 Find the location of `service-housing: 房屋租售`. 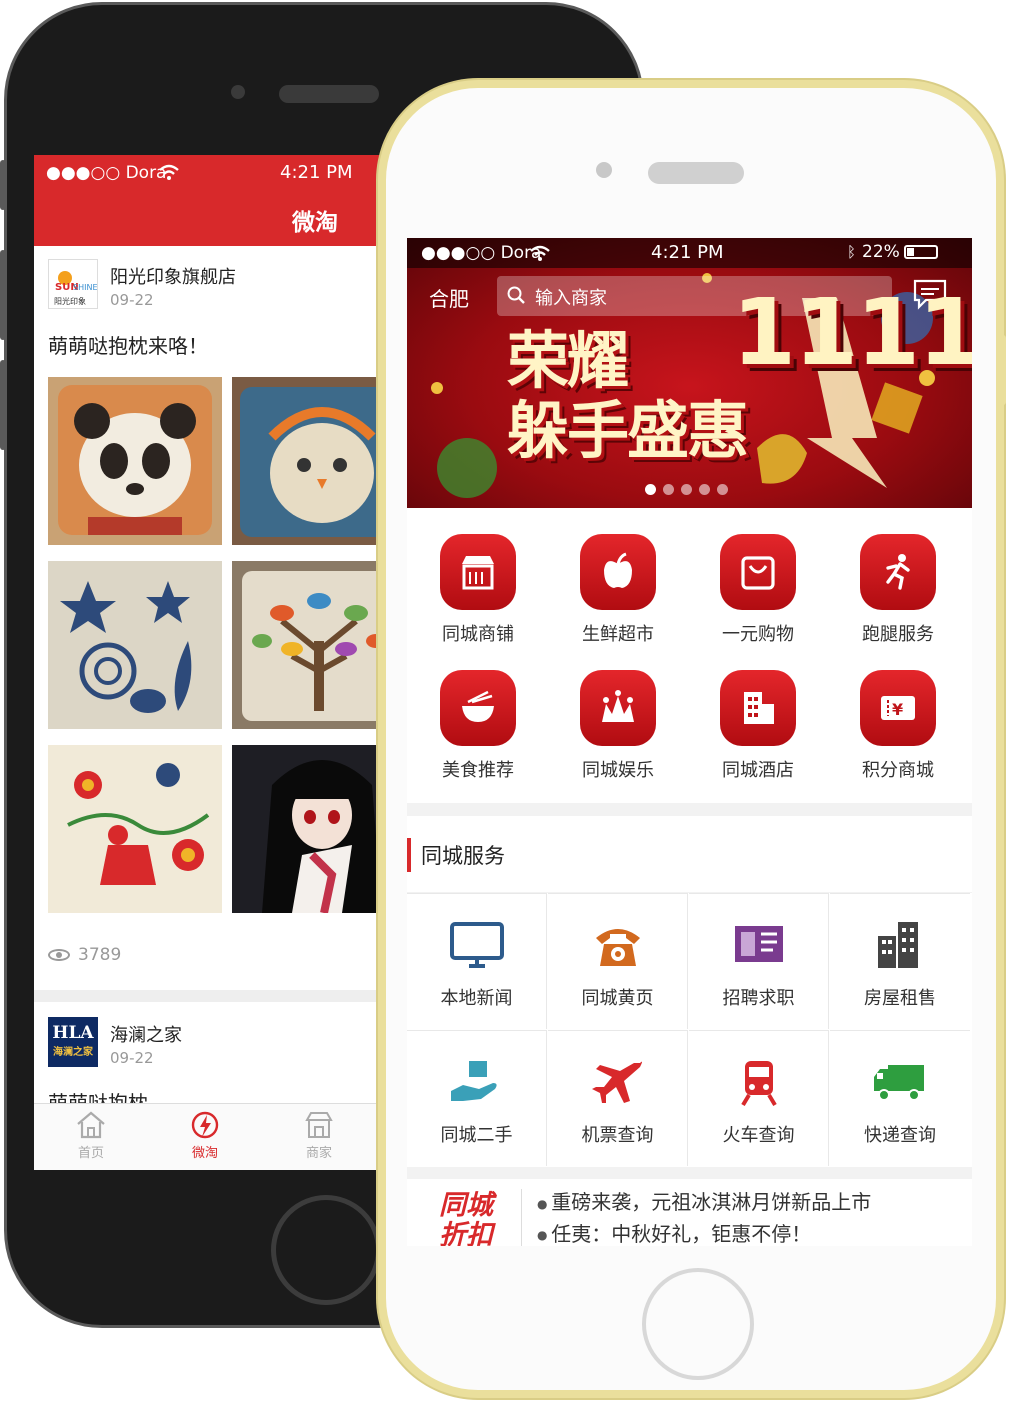

service-housing: 房屋租售 is located at coordinates (900, 961).